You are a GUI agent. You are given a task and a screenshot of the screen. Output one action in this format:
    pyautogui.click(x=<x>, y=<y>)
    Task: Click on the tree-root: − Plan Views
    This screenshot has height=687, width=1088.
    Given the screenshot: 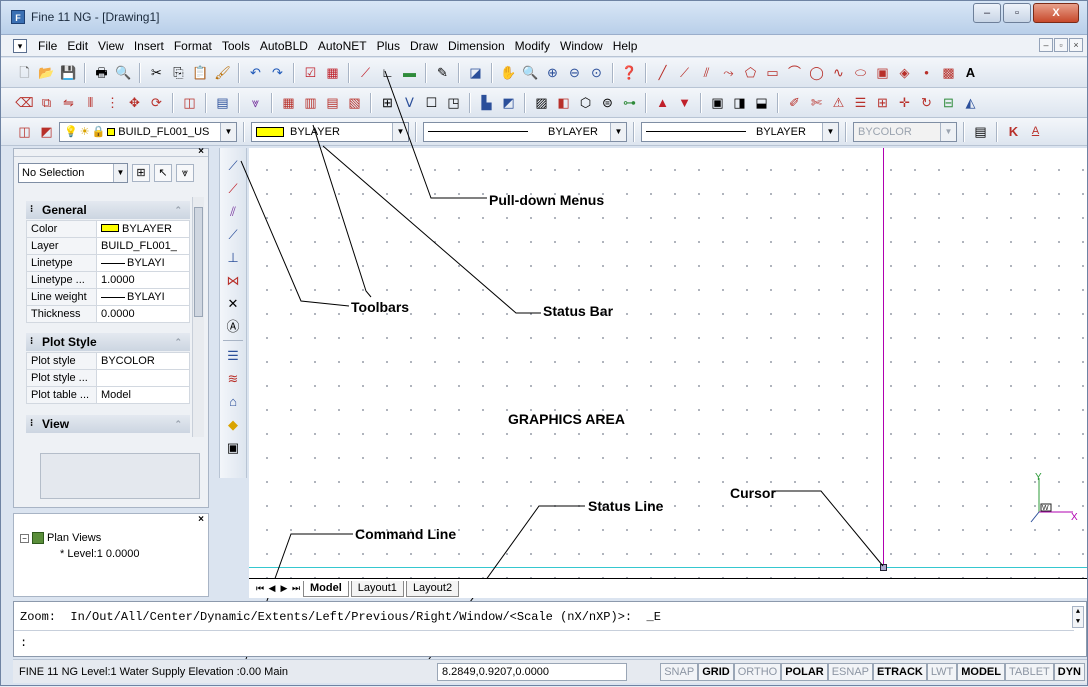 What is the action you would take?
    pyautogui.click(x=60, y=538)
    